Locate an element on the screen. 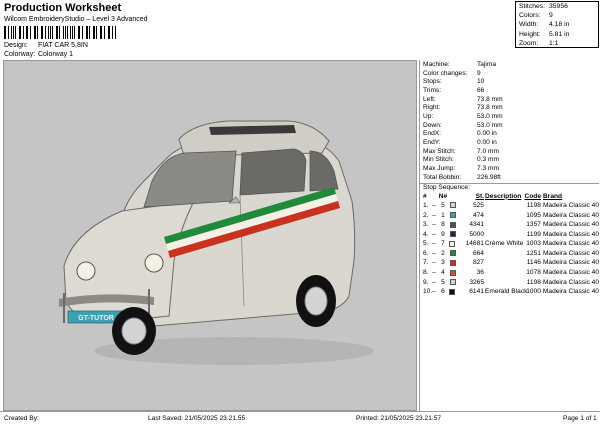 This screenshot has width=600, height=424. stop-number: 9. is located at coordinates (426, 282).